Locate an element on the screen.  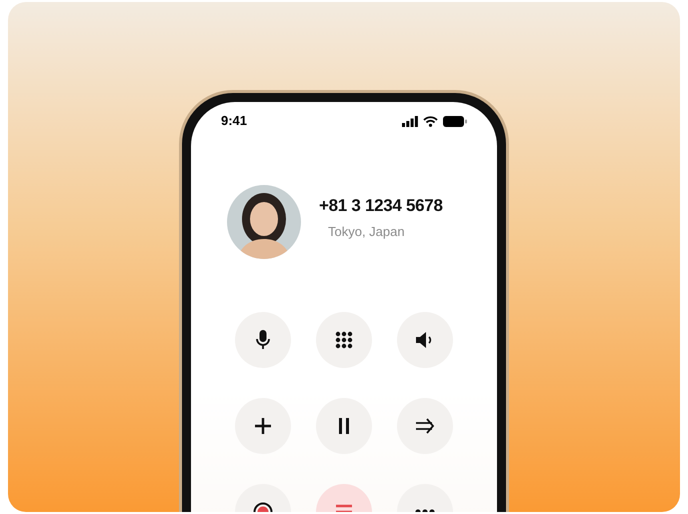
wifi-icon is located at coordinates (430, 121).